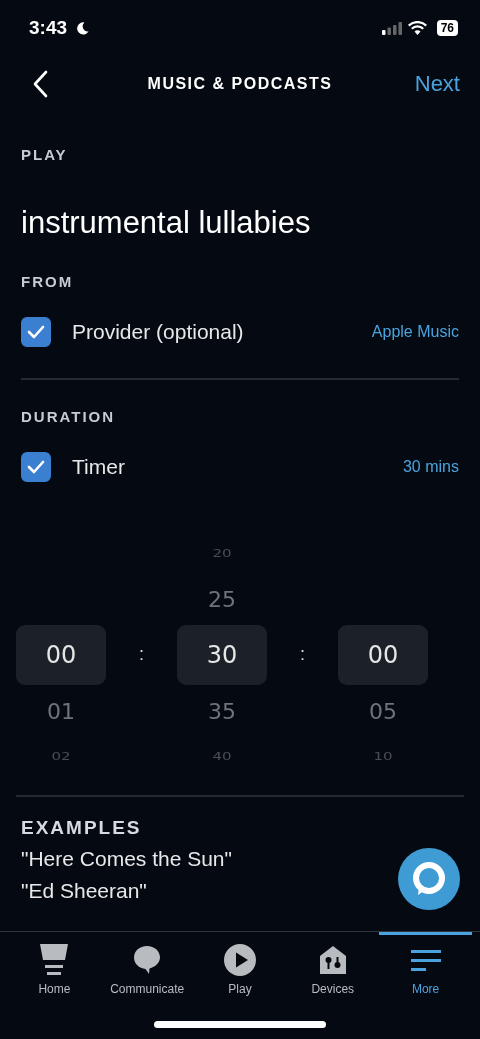  Describe the element at coordinates (48, 28) in the screenshot. I see `status-time: 3:43` at that location.